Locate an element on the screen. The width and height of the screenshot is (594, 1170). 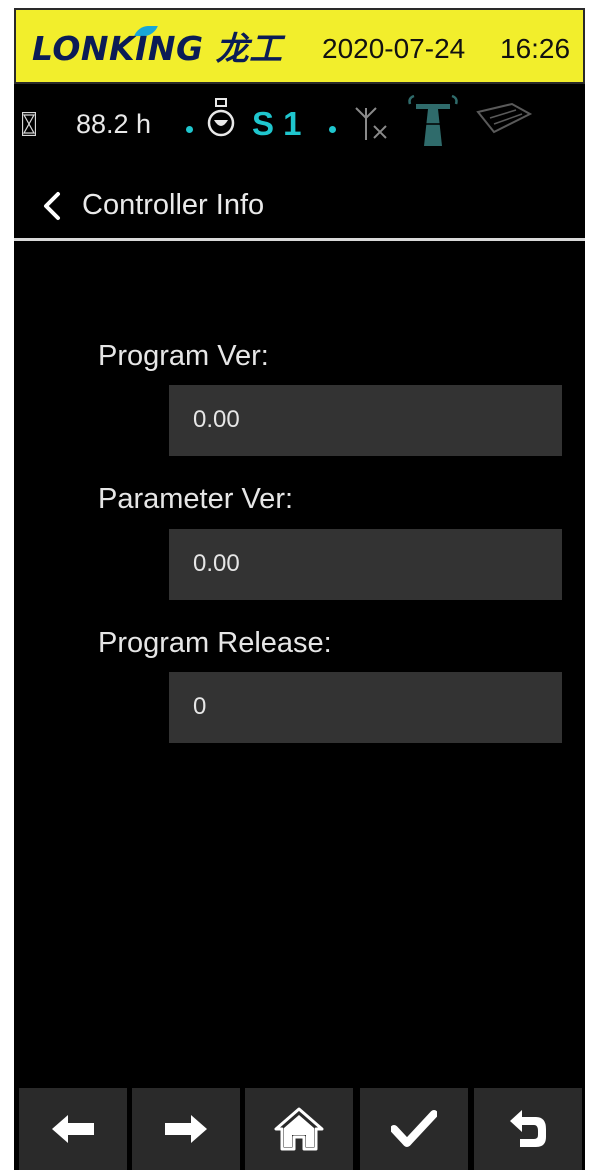
title-divider is located at coordinates (299, 239).